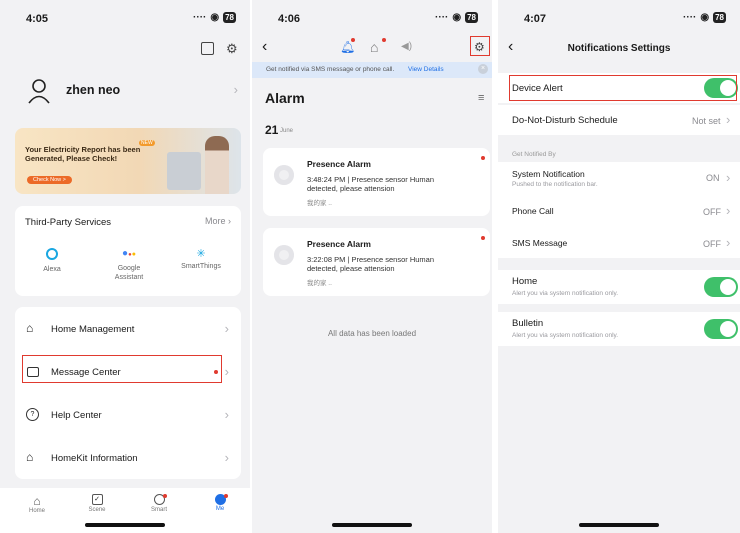 This screenshot has height=533, width=740. Describe the element at coordinates (623, 88) in the screenshot. I see `highlight-device-alert` at that location.